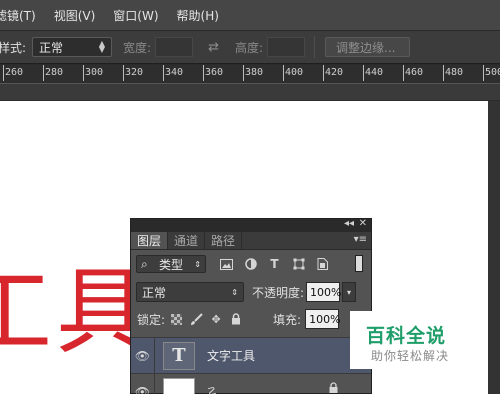  Describe the element at coordinates (359, 263) in the screenshot. I see `filter-toggle` at that location.